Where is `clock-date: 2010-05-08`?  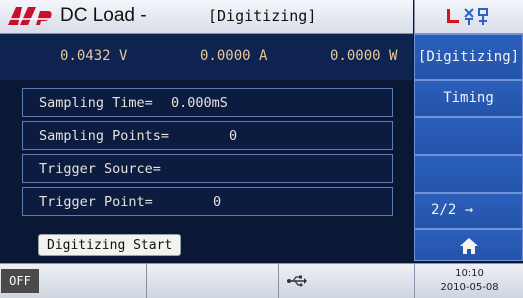
clock-date: 2010-05-08 is located at coordinates (469, 287).